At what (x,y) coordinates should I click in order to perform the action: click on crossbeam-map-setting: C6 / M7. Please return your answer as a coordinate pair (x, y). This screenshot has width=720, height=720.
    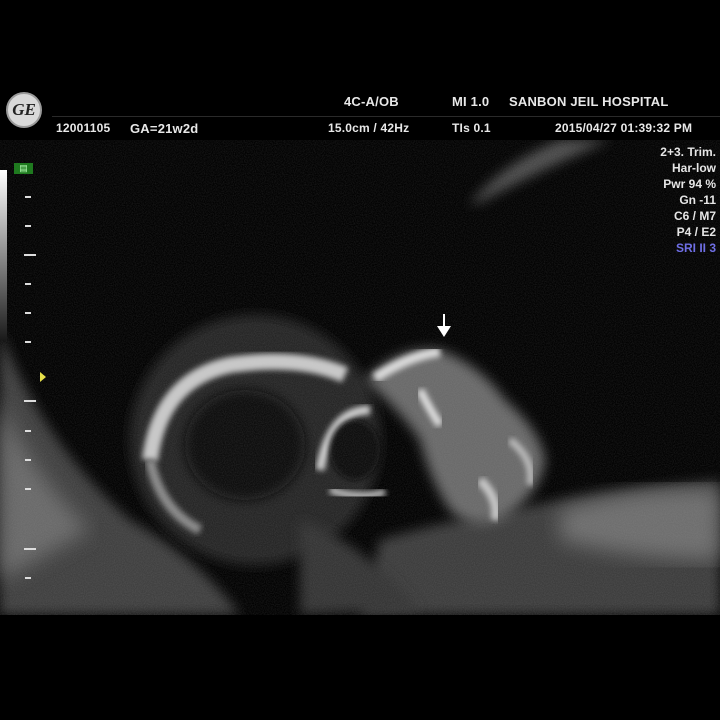
    Looking at the image, I should click on (694, 216).